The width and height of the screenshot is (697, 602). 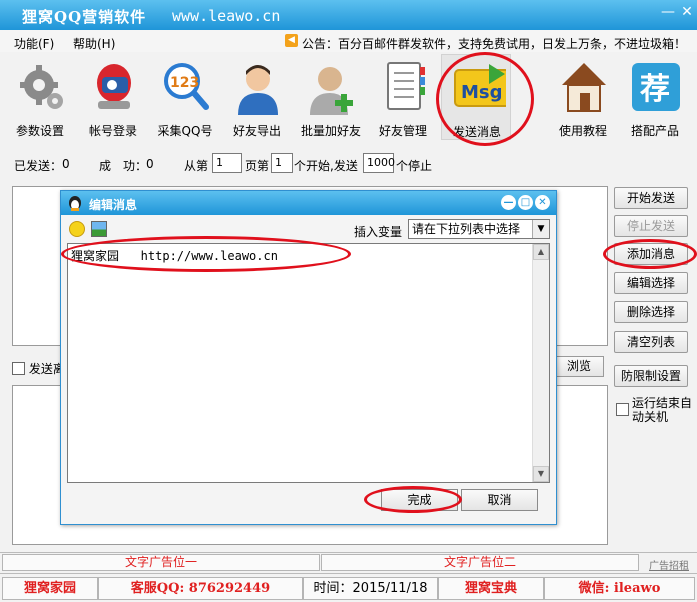 What do you see at coordinates (579, 366) in the screenshot?
I see `browse-button: 浏览` at bounding box center [579, 366].